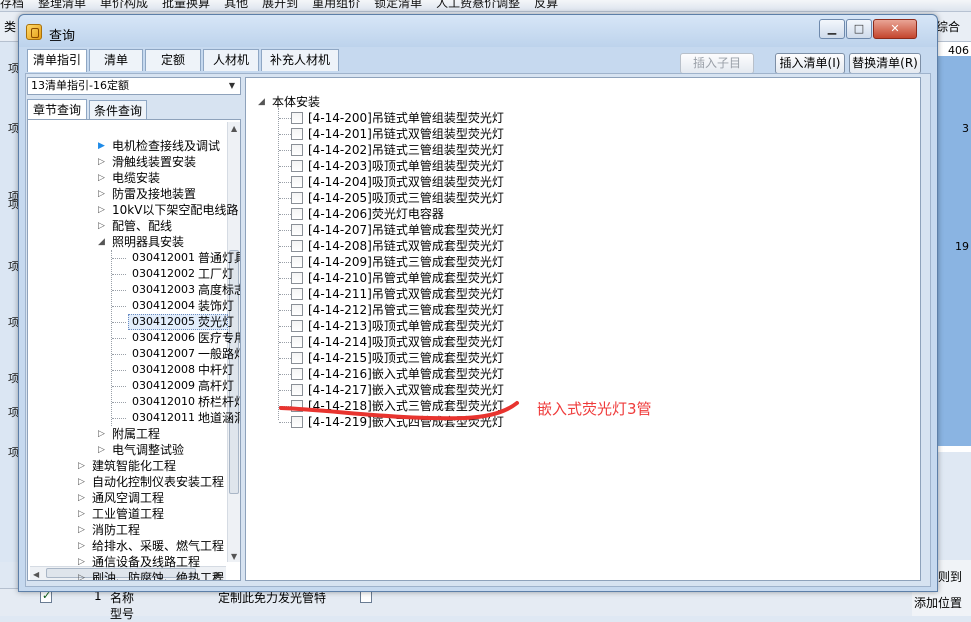  Describe the element at coordinates (134, 354) in the screenshot. I see `tree-leaf-item: 030412007一般路灯` at that location.